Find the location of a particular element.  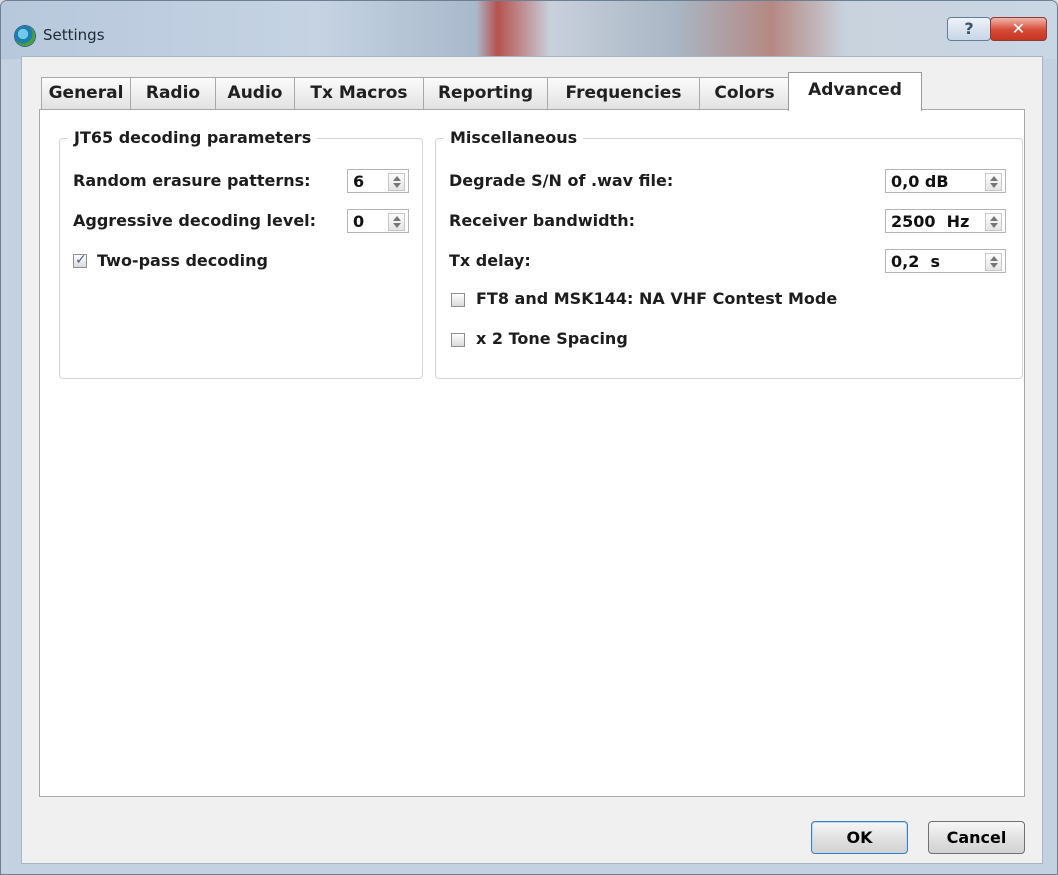

tab-frequencies: Frequencies is located at coordinates (623, 93).